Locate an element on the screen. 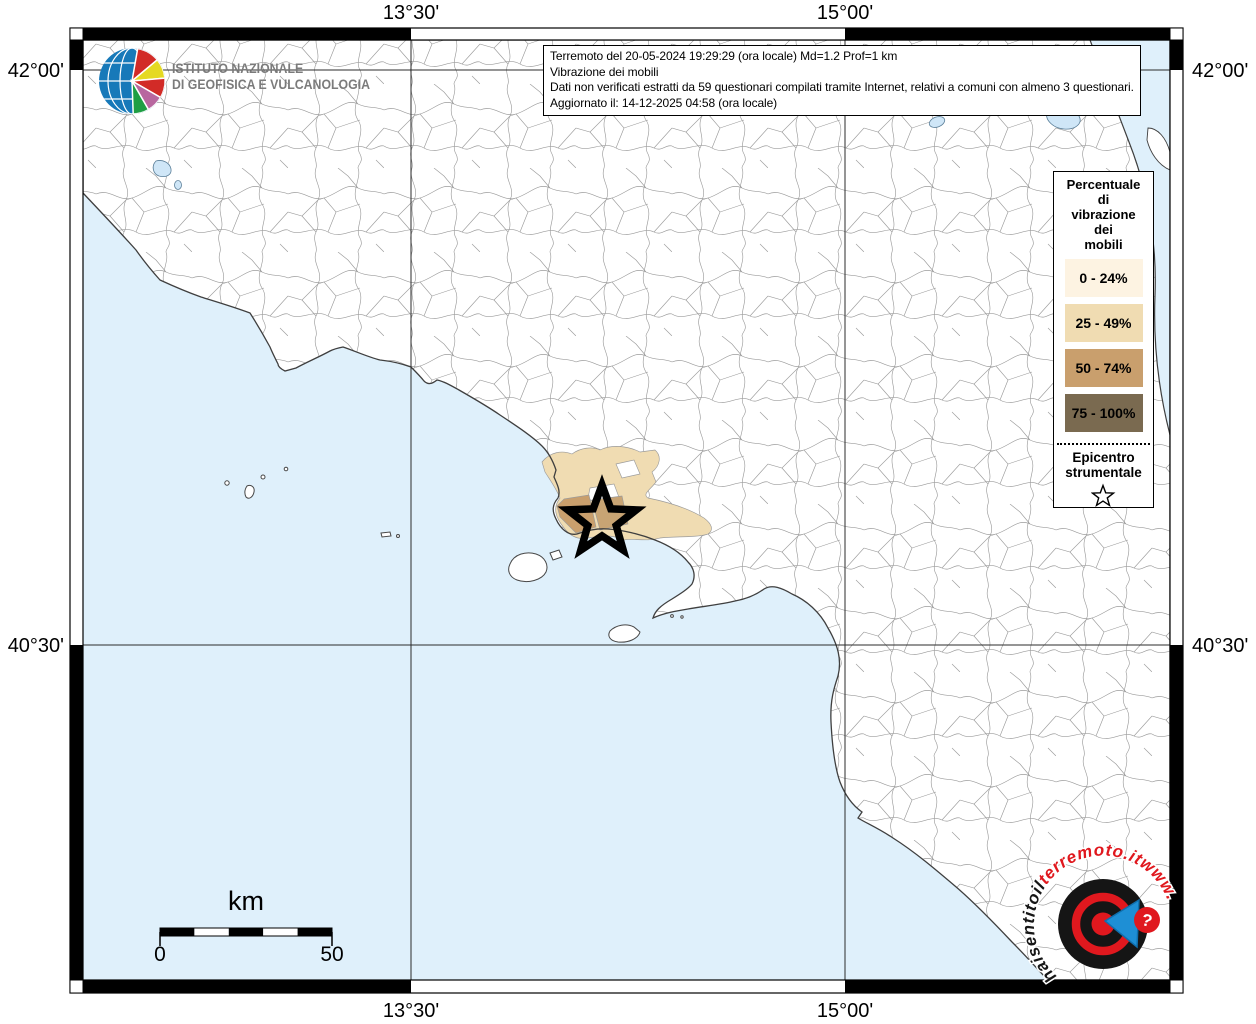 The height and width of the screenshot is (1024, 1256). lat-label-left-bottom: 40°30' is located at coordinates (35, 646).